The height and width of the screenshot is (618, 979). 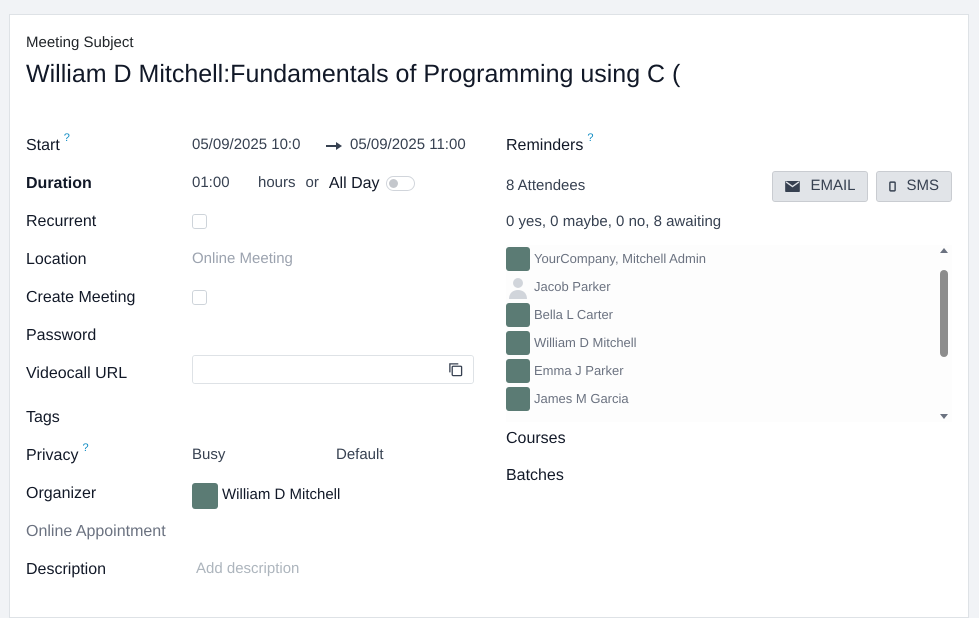 I want to click on attendance-summary: 0 yes, 0 maybe, 0 no, 8 awaiting, so click(x=614, y=222).